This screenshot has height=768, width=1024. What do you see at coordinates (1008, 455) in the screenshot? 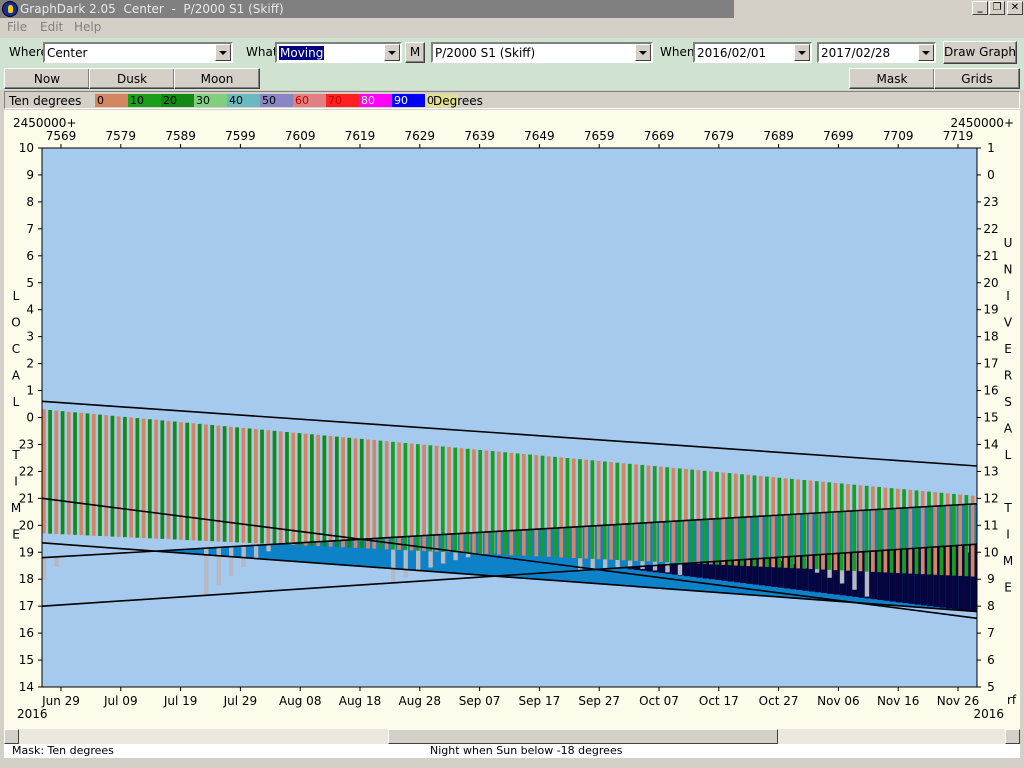
I see `universal-time-axis-letter: L` at bounding box center [1008, 455].